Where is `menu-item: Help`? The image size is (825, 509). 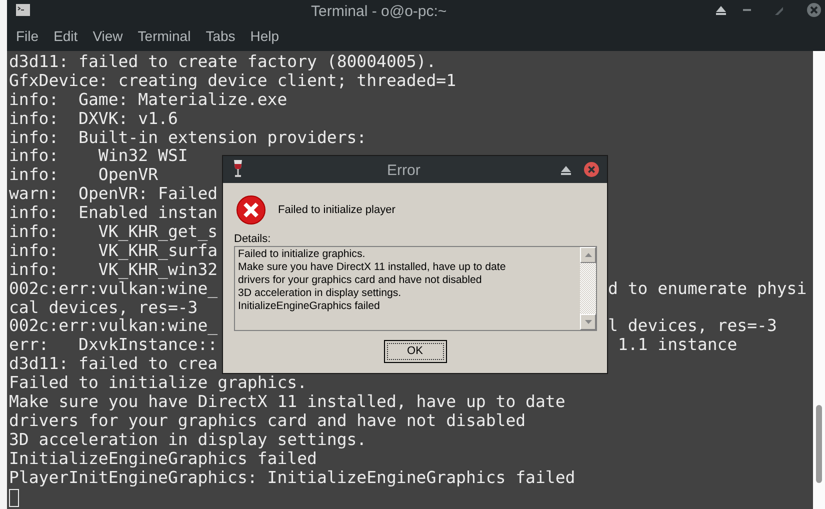 menu-item: Help is located at coordinates (265, 36).